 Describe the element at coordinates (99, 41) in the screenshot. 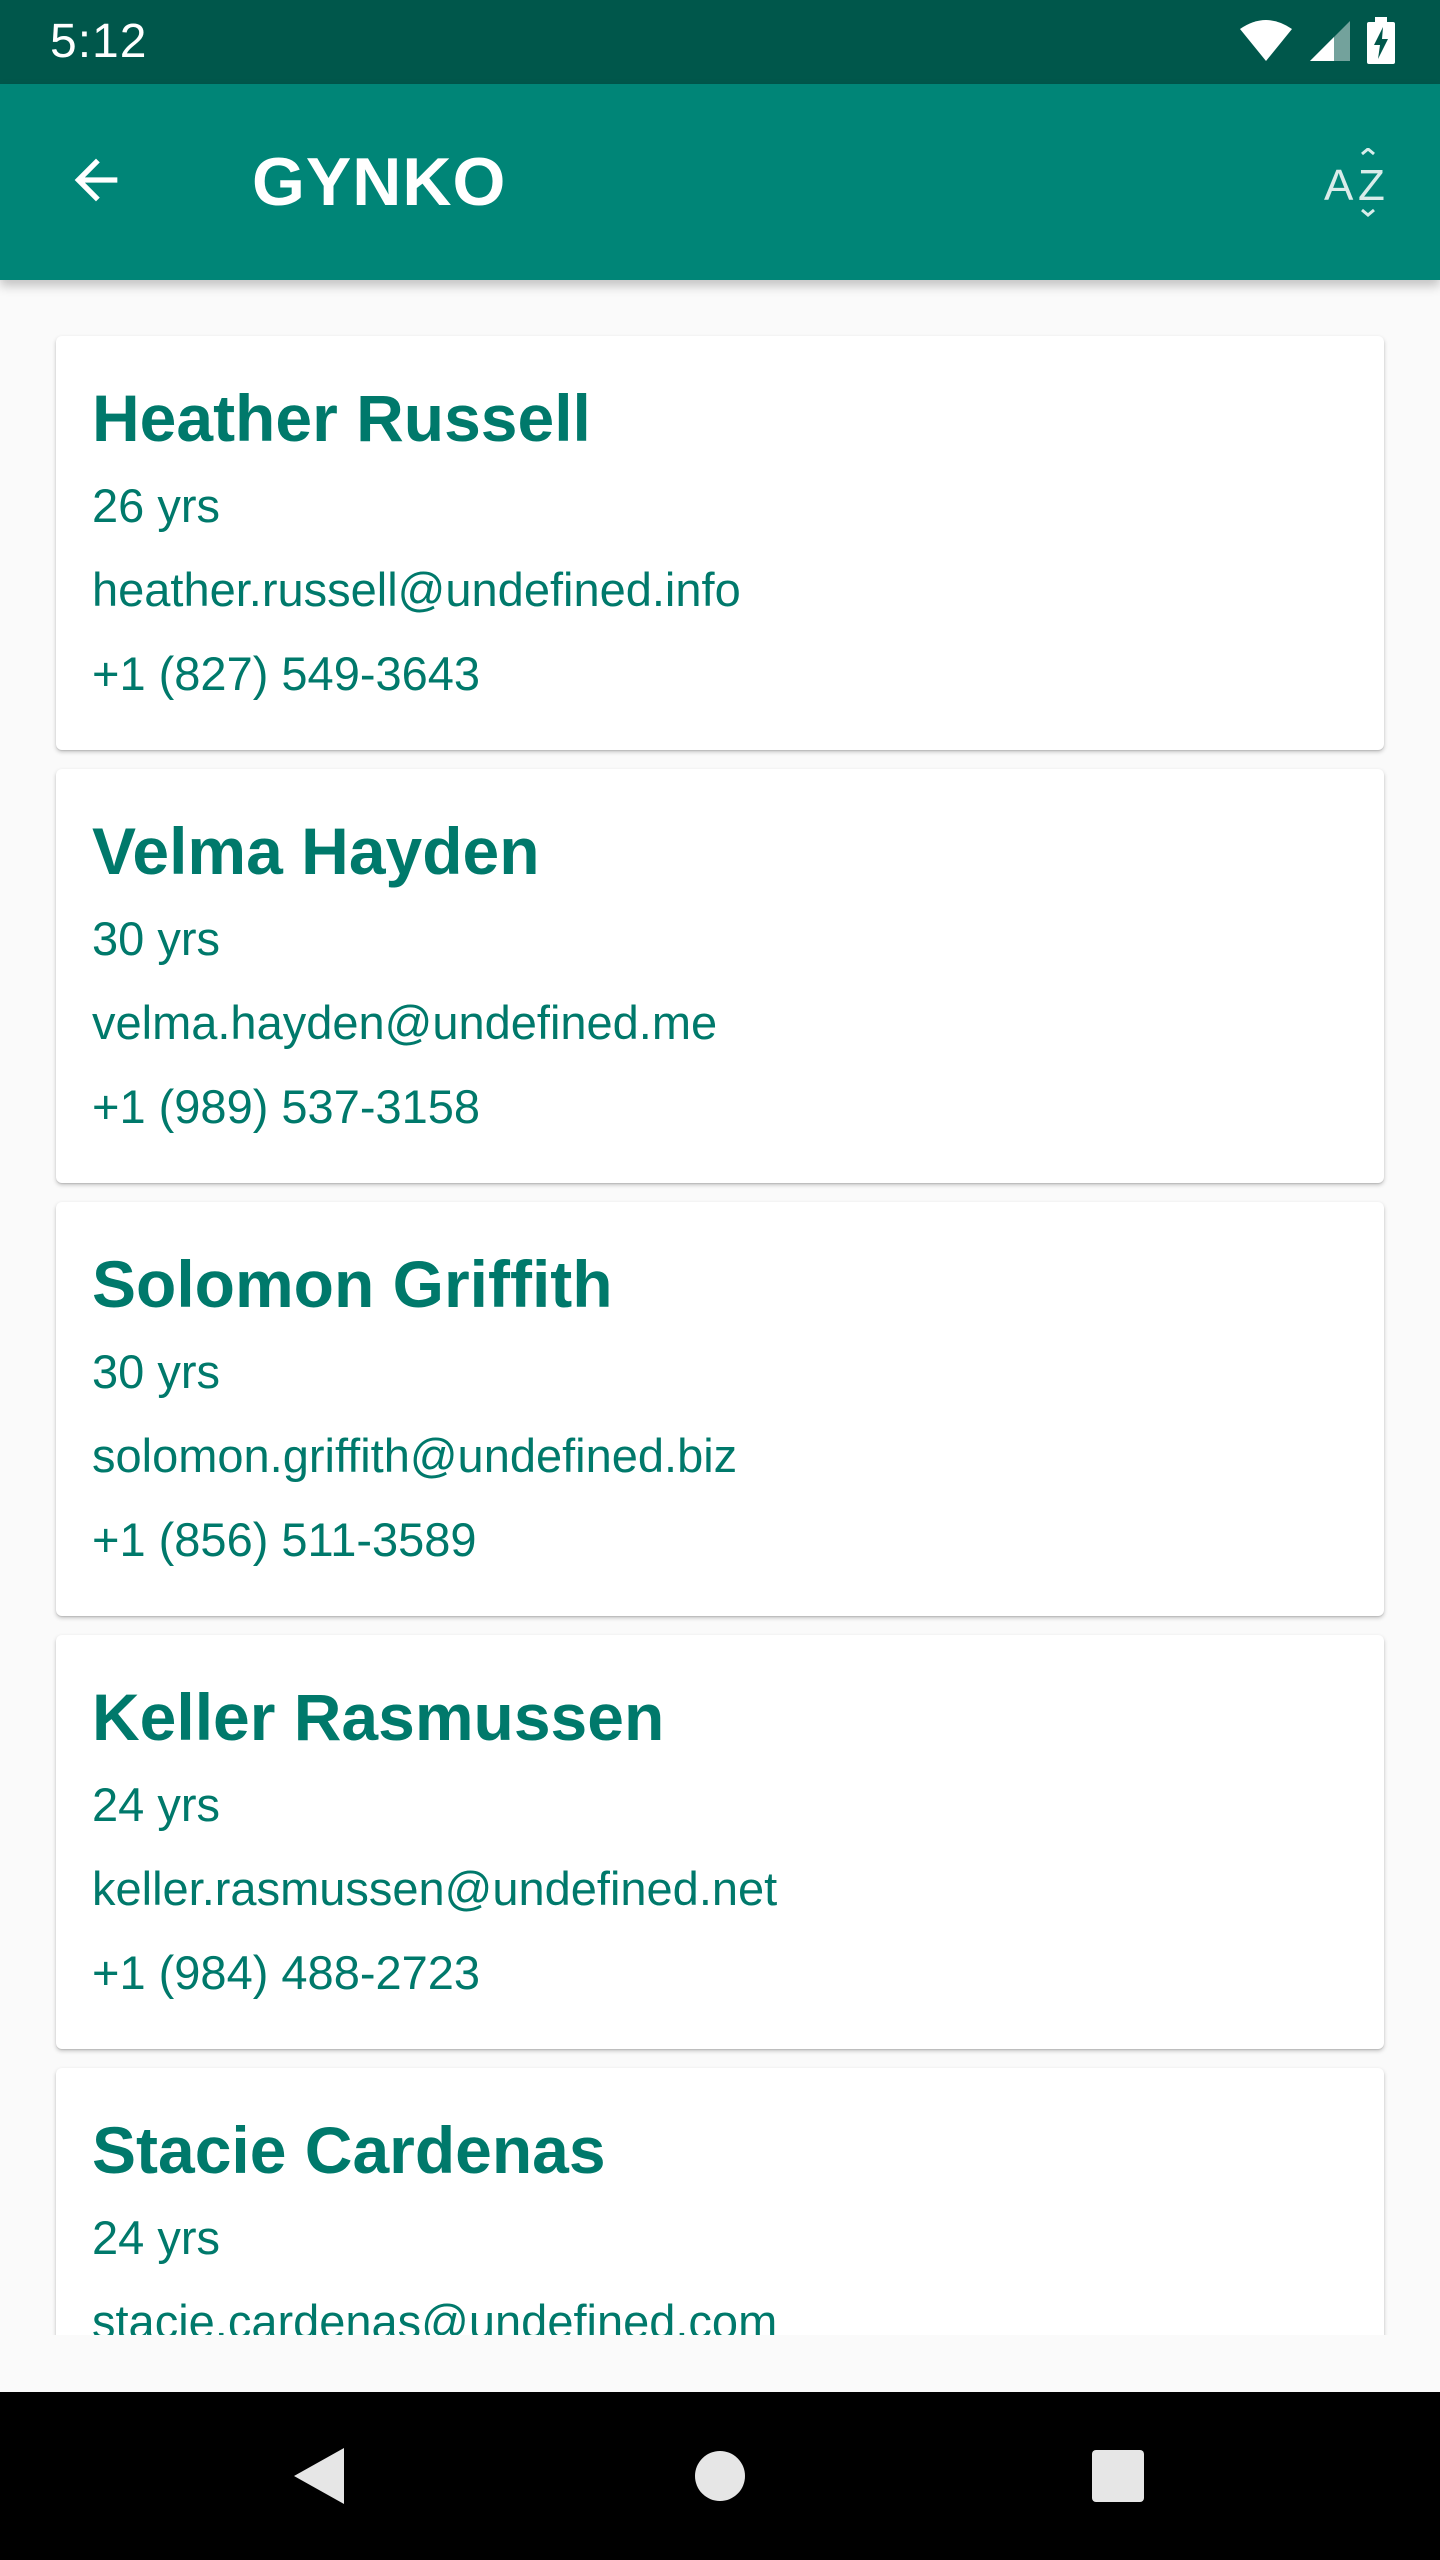

I see `status-time: 5:12` at that location.